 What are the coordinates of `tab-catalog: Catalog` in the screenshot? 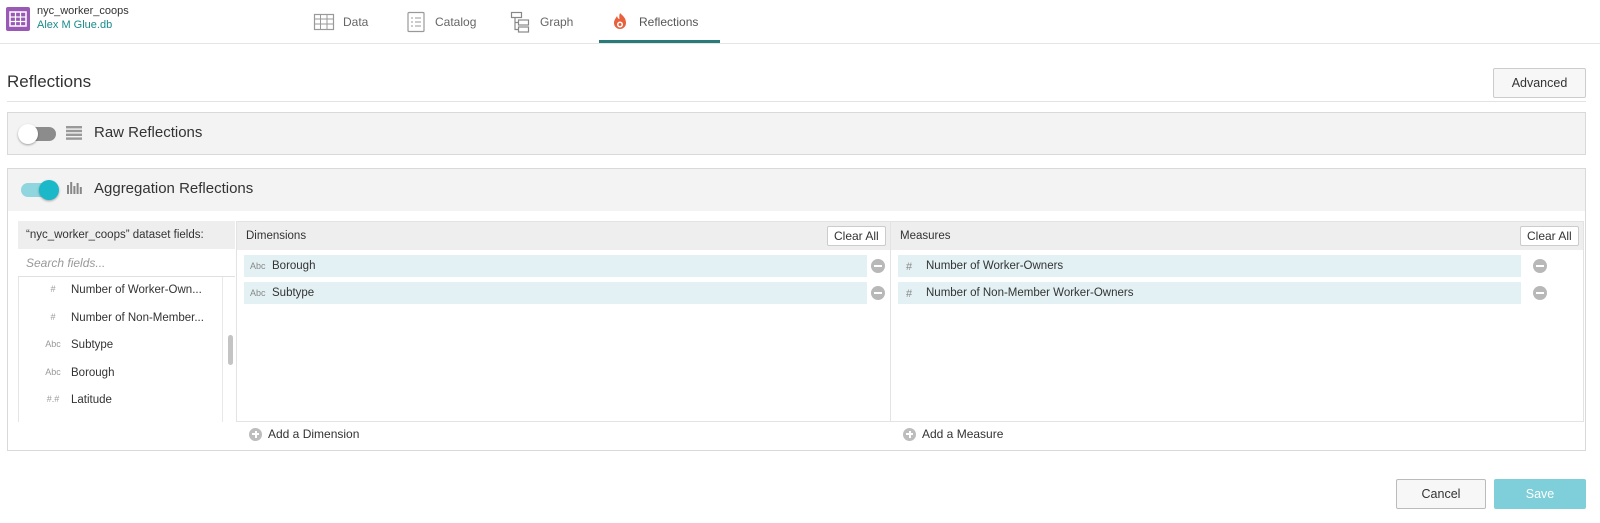 It's located at (440, 21).